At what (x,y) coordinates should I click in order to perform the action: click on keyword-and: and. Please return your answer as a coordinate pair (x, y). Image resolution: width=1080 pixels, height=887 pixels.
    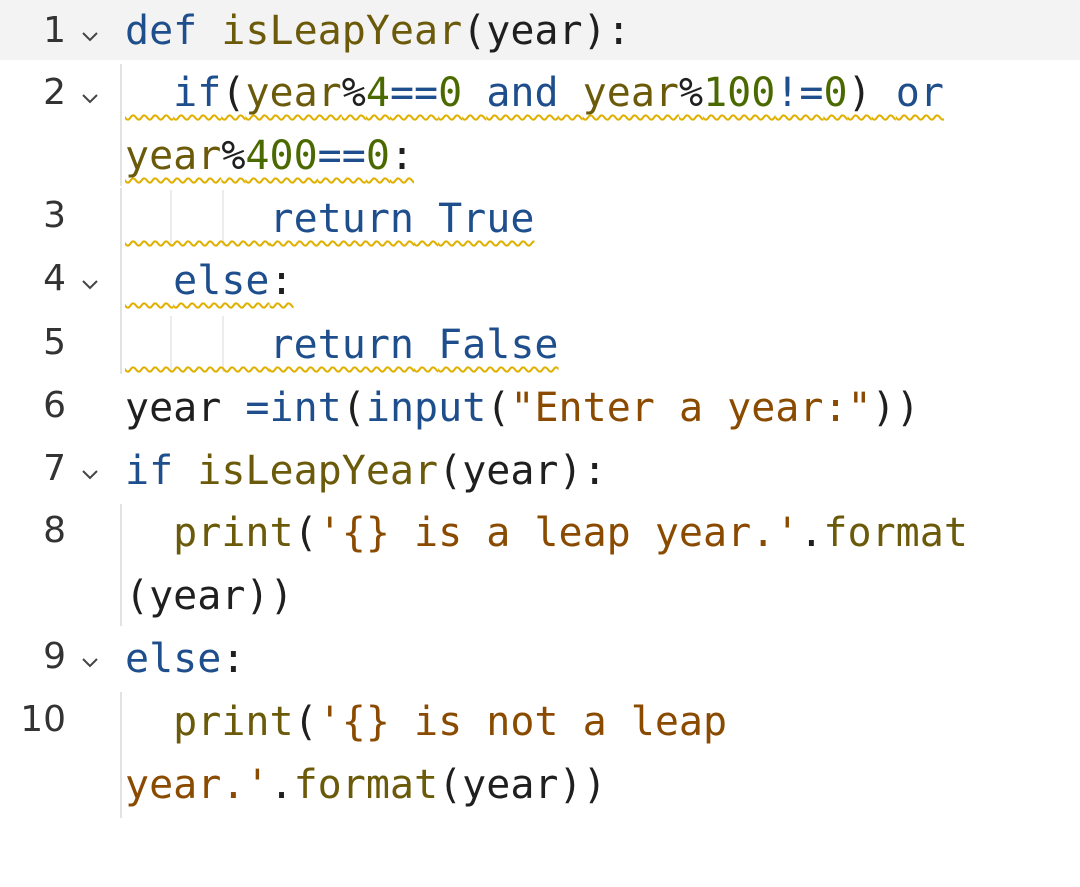
    Looking at the image, I should click on (522, 93).